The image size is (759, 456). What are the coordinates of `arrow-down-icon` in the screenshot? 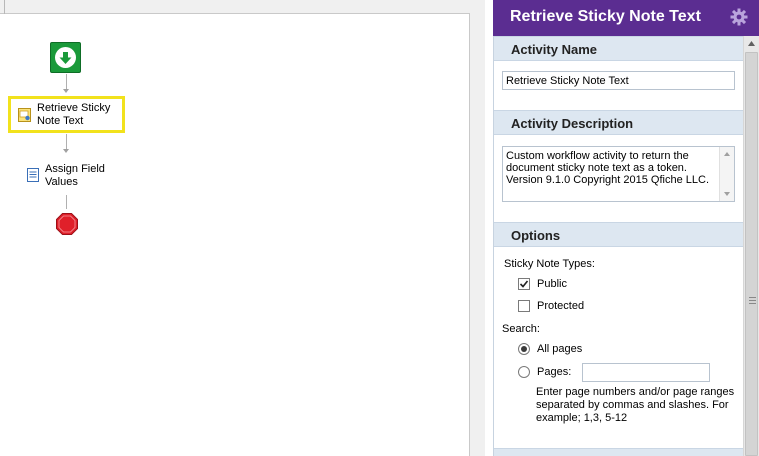 It's located at (65, 57).